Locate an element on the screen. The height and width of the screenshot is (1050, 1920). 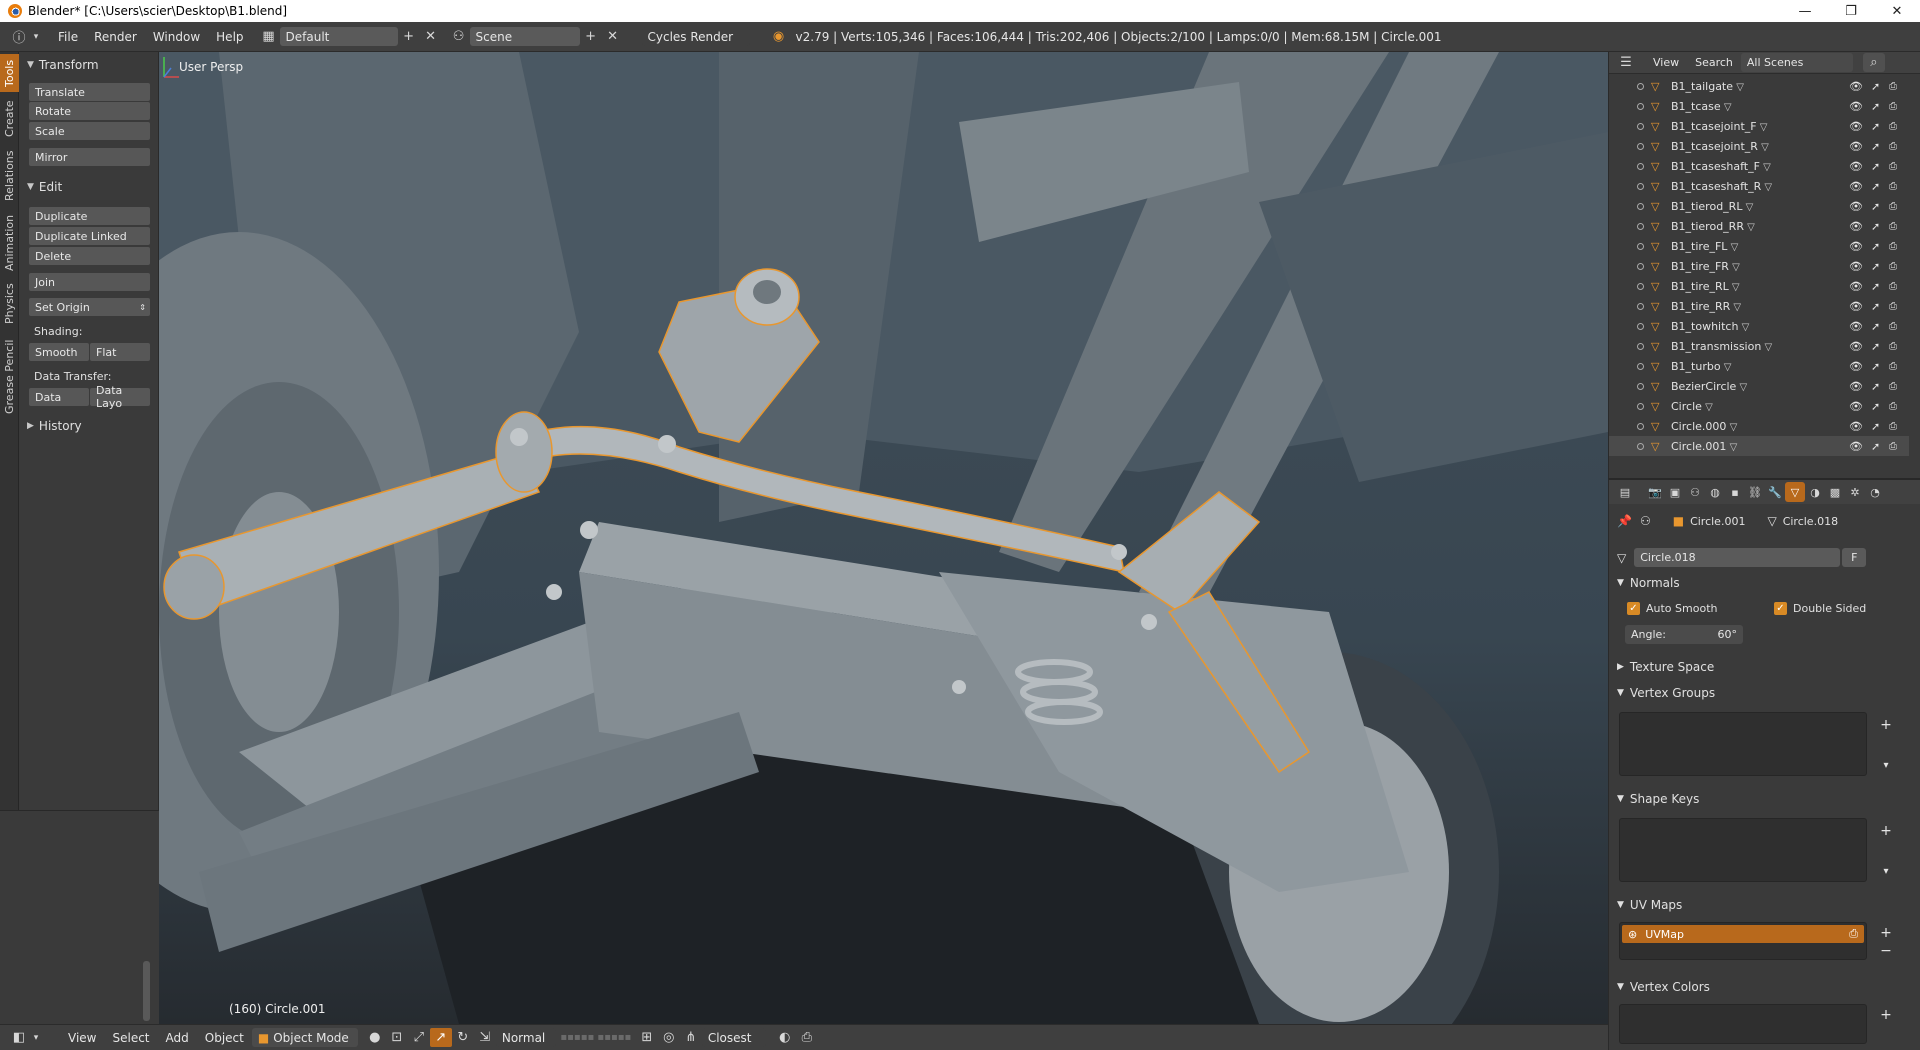
angle-field: Angle: 60° is located at coordinates (1770, 634).